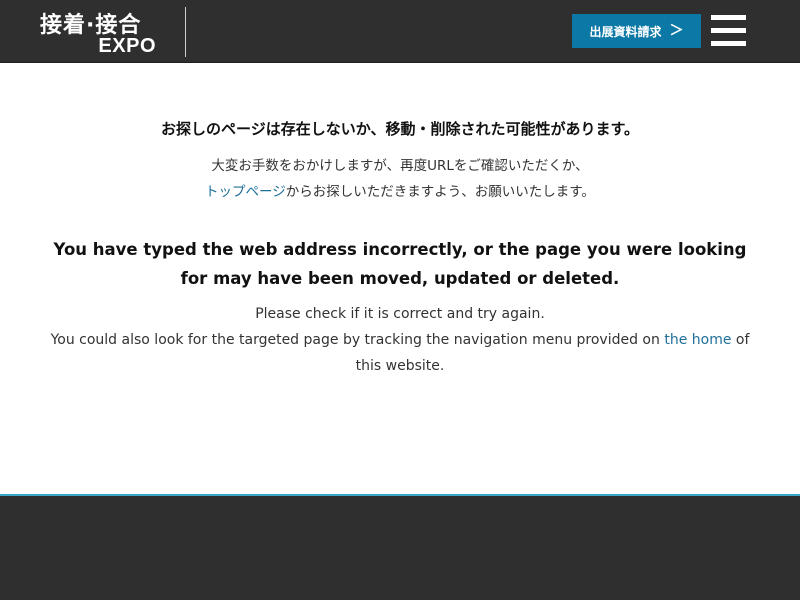 Image resolution: width=800 pixels, height=600 pixels. I want to click on menu-bar-middle, so click(728, 30).